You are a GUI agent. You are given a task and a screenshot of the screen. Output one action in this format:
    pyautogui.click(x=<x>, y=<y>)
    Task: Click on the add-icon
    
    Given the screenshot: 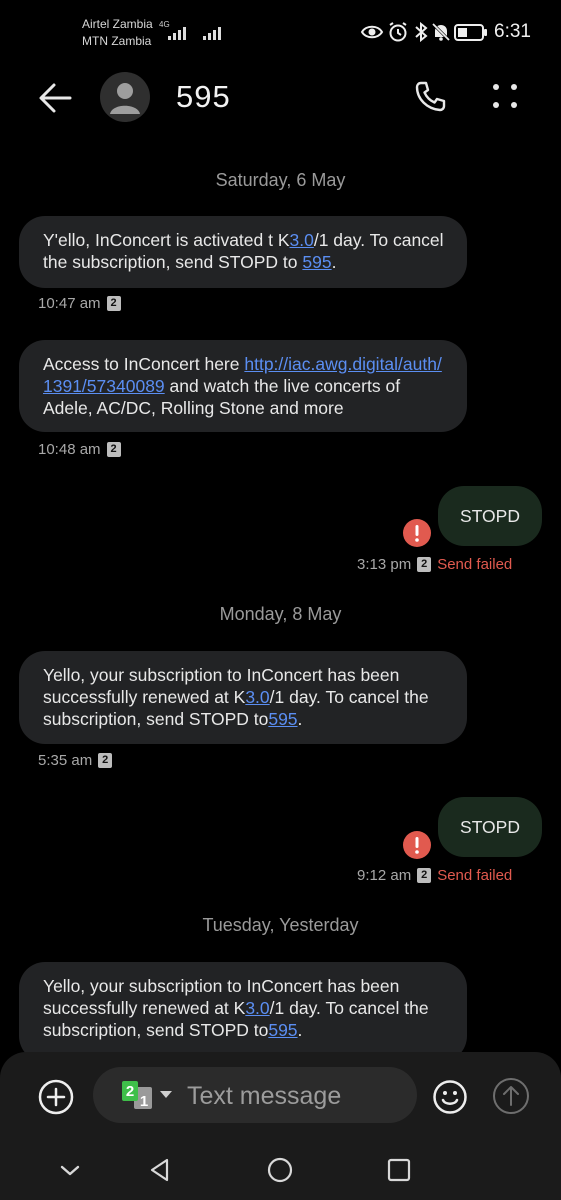 What is the action you would take?
    pyautogui.click(x=56, y=1097)
    